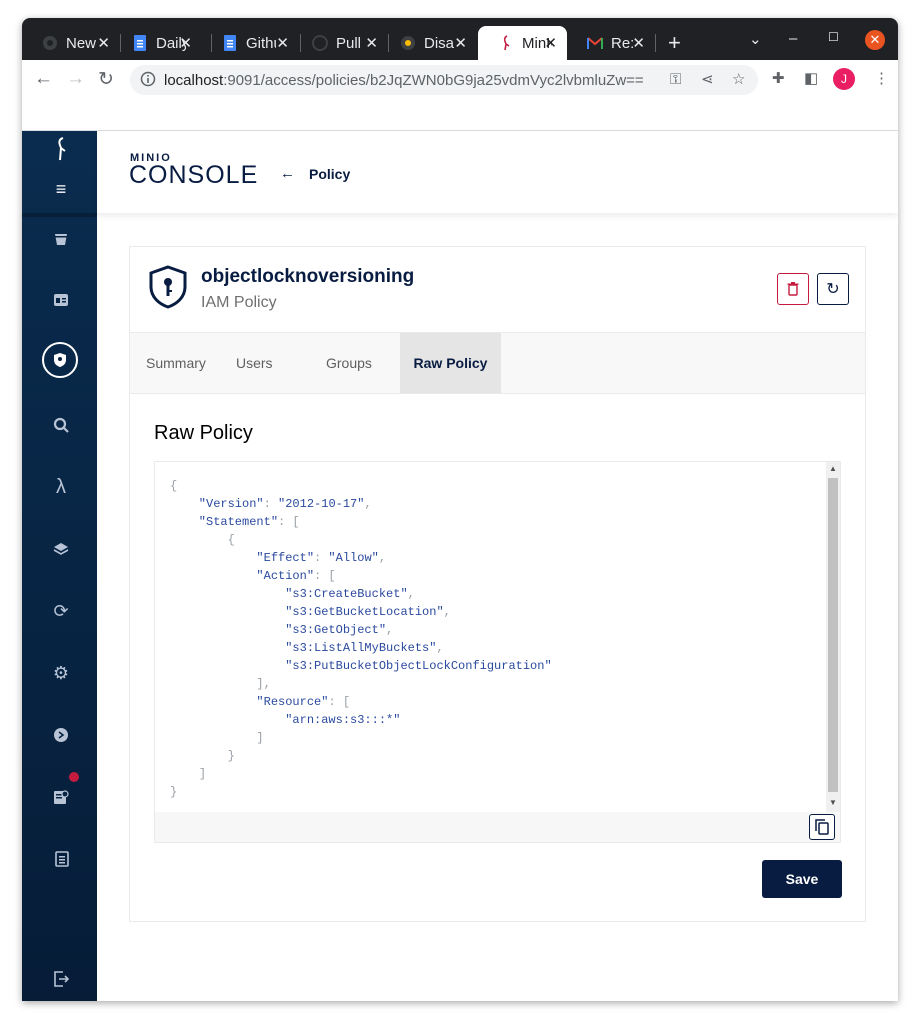 The width and height of the screenshot is (920, 1026). I want to click on forward-arrow-icon: →, so click(75, 79).